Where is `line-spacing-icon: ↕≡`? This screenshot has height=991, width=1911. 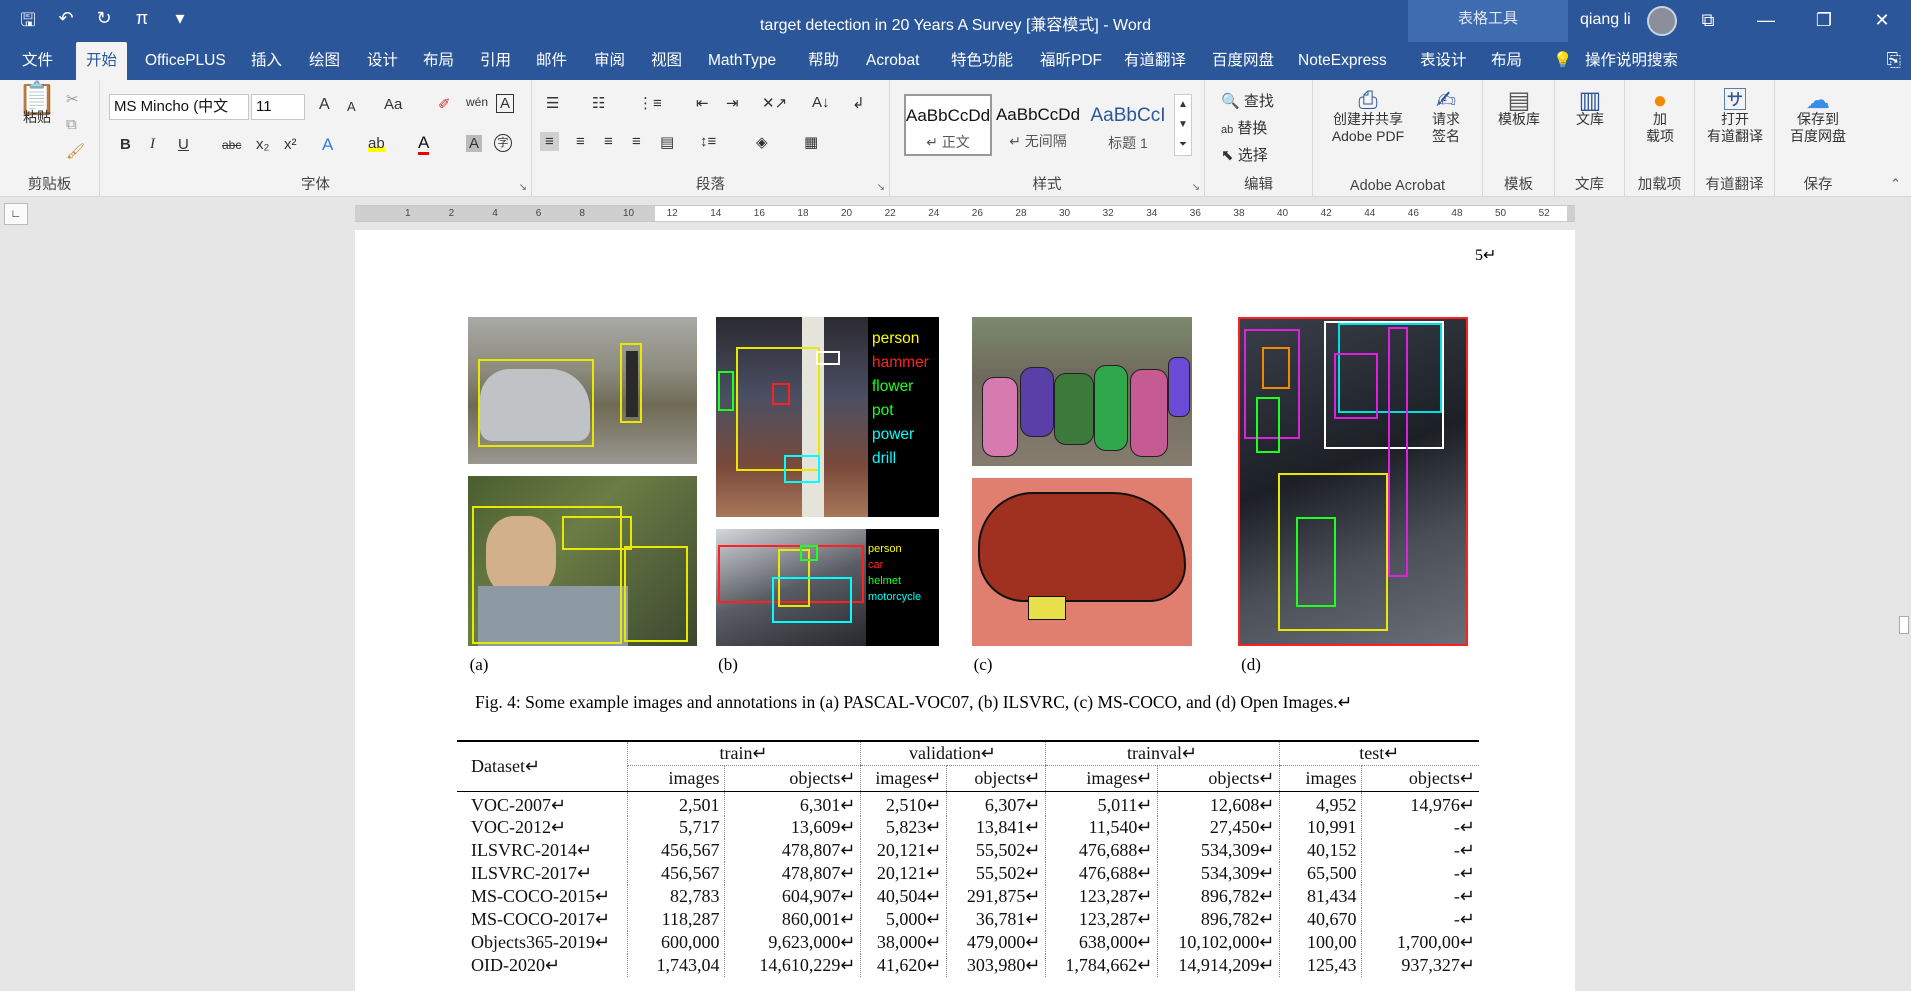
line-spacing-icon: ↕≡ is located at coordinates (708, 141).